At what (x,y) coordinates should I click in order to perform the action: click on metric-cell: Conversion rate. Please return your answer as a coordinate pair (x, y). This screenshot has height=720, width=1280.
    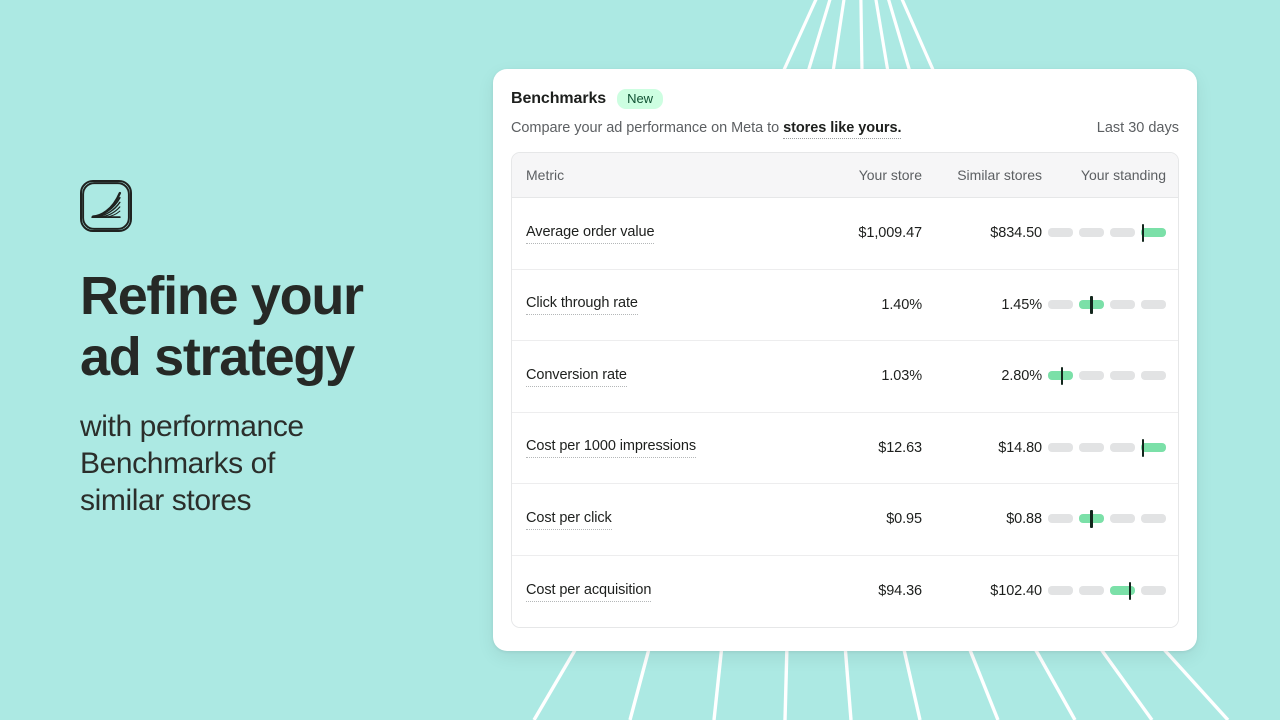
    Looking at the image, I should click on (657, 376).